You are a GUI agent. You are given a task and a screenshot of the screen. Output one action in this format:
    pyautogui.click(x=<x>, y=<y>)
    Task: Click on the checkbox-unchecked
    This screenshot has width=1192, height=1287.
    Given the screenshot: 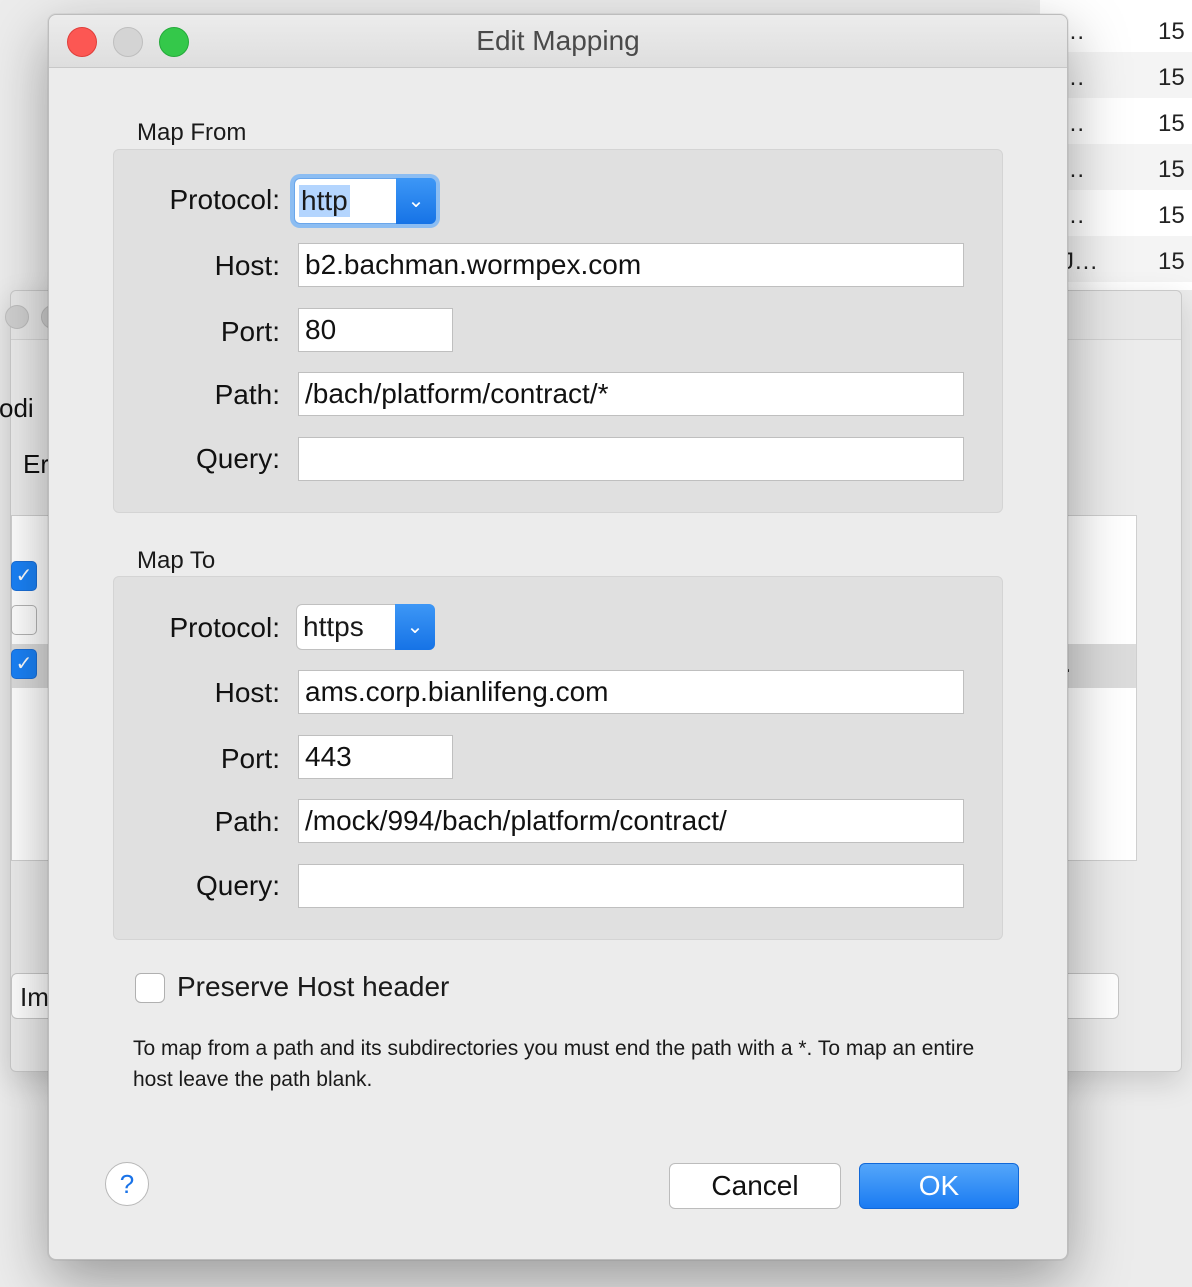 What is the action you would take?
    pyautogui.click(x=24, y=620)
    